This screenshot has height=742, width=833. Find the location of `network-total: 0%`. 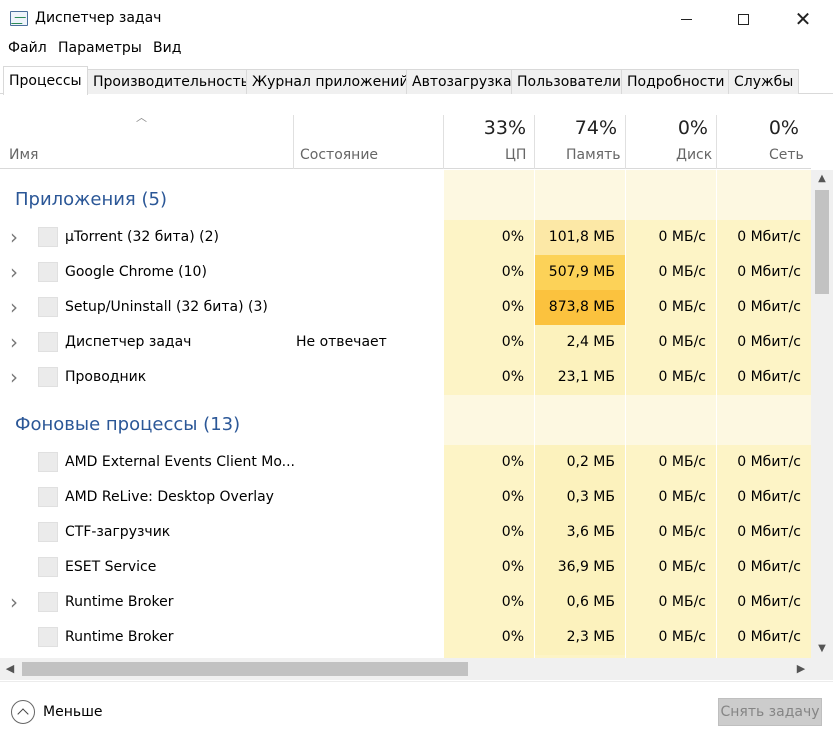

network-total: 0% is located at coordinates (759, 128).